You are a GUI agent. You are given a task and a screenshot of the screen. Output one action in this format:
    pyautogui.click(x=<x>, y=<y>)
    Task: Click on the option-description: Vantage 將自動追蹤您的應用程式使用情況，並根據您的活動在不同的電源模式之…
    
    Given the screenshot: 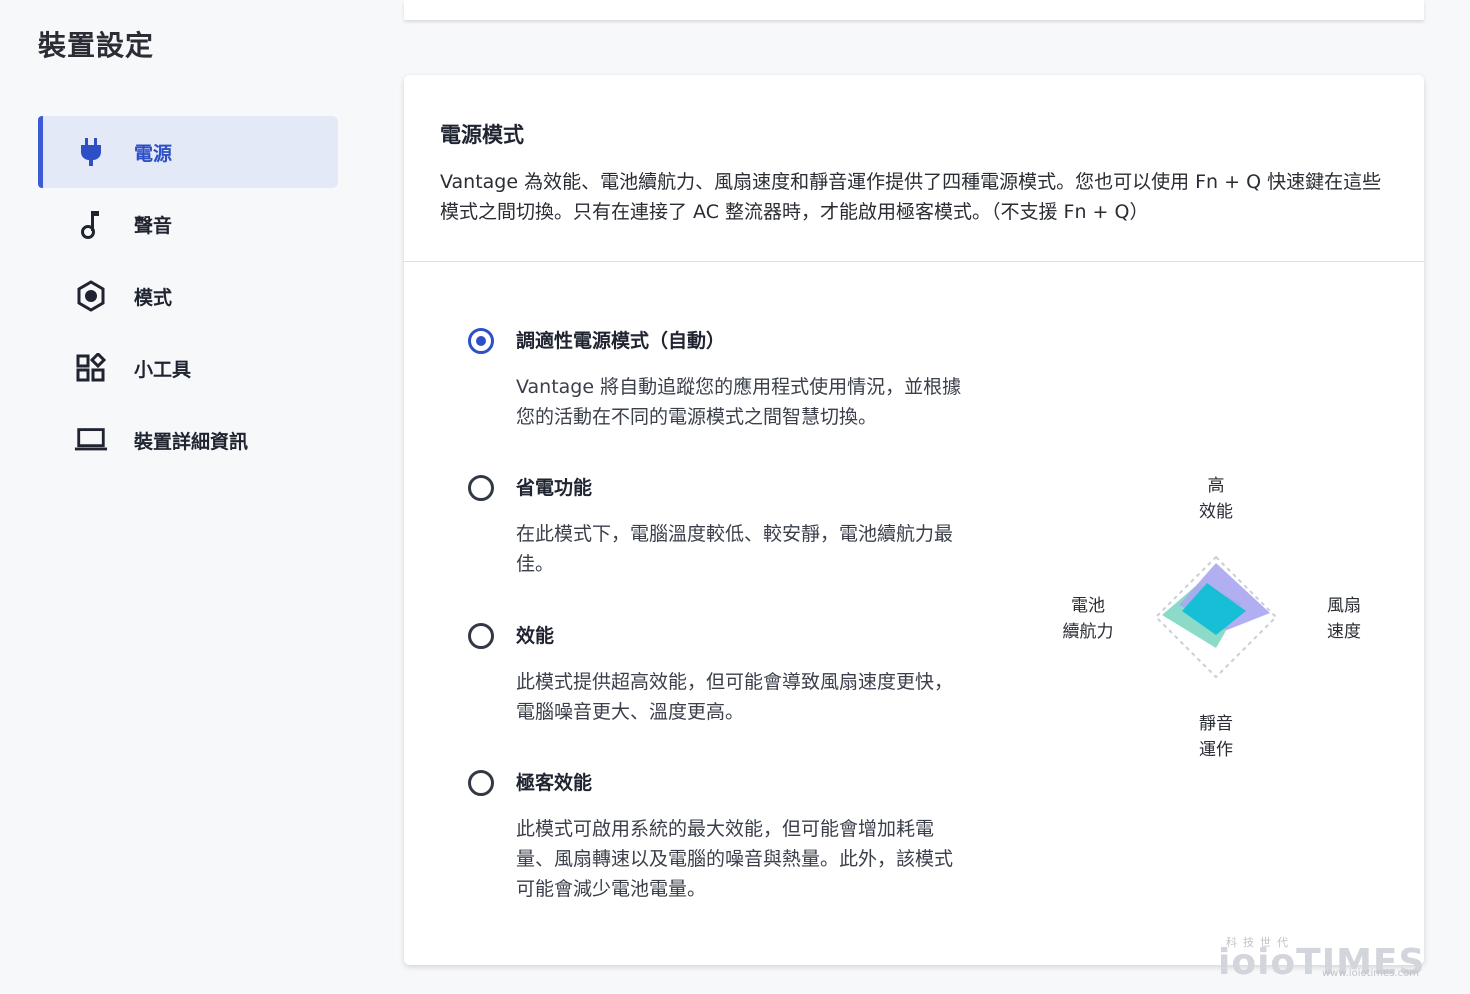 What is the action you would take?
    pyautogui.click(x=739, y=402)
    